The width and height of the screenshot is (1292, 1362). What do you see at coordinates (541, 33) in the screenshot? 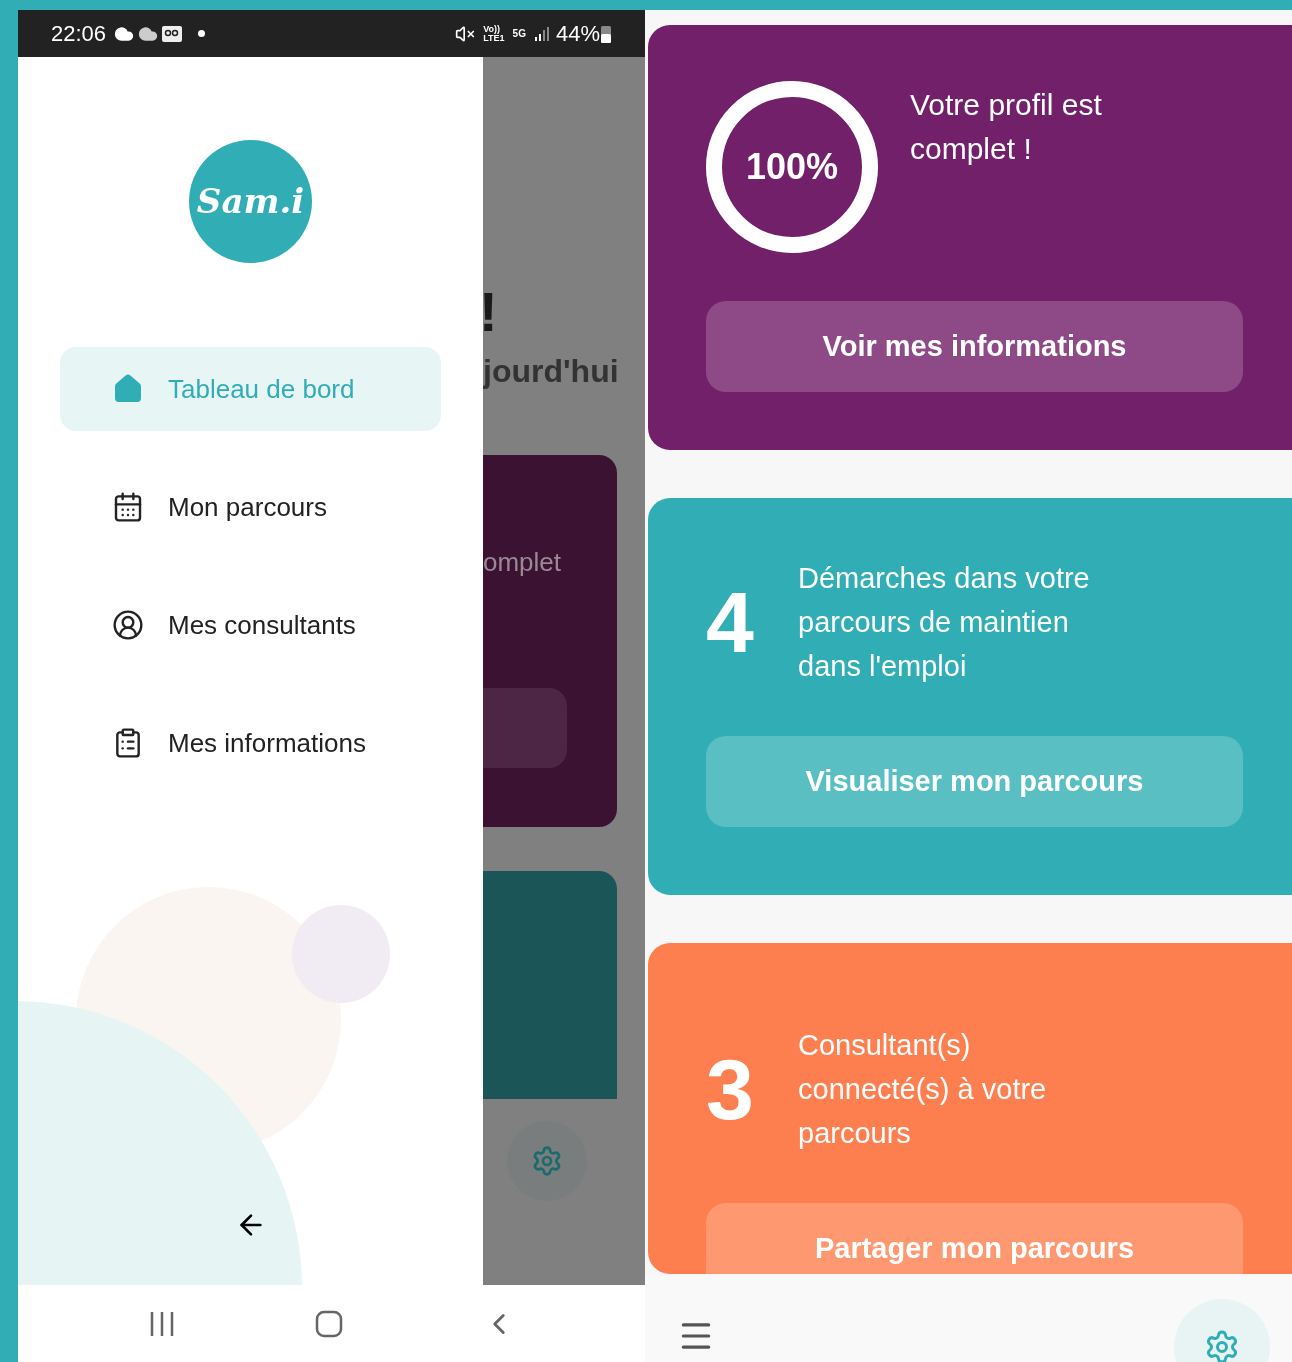
I see `signal-icon` at bounding box center [541, 33].